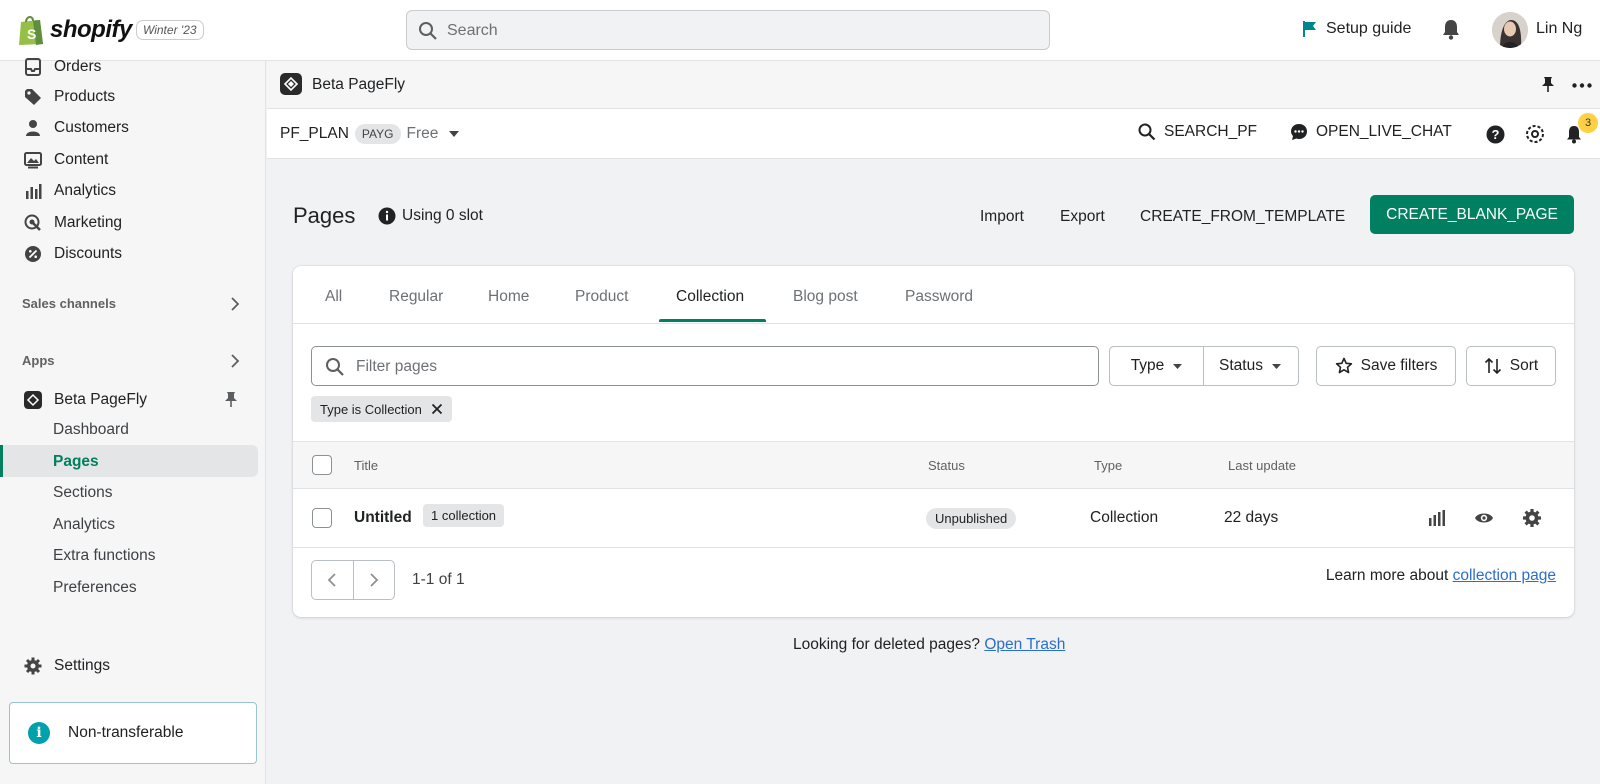 This screenshot has height=784, width=1600. I want to click on slot-usage: Using 0 slot, so click(430, 216).